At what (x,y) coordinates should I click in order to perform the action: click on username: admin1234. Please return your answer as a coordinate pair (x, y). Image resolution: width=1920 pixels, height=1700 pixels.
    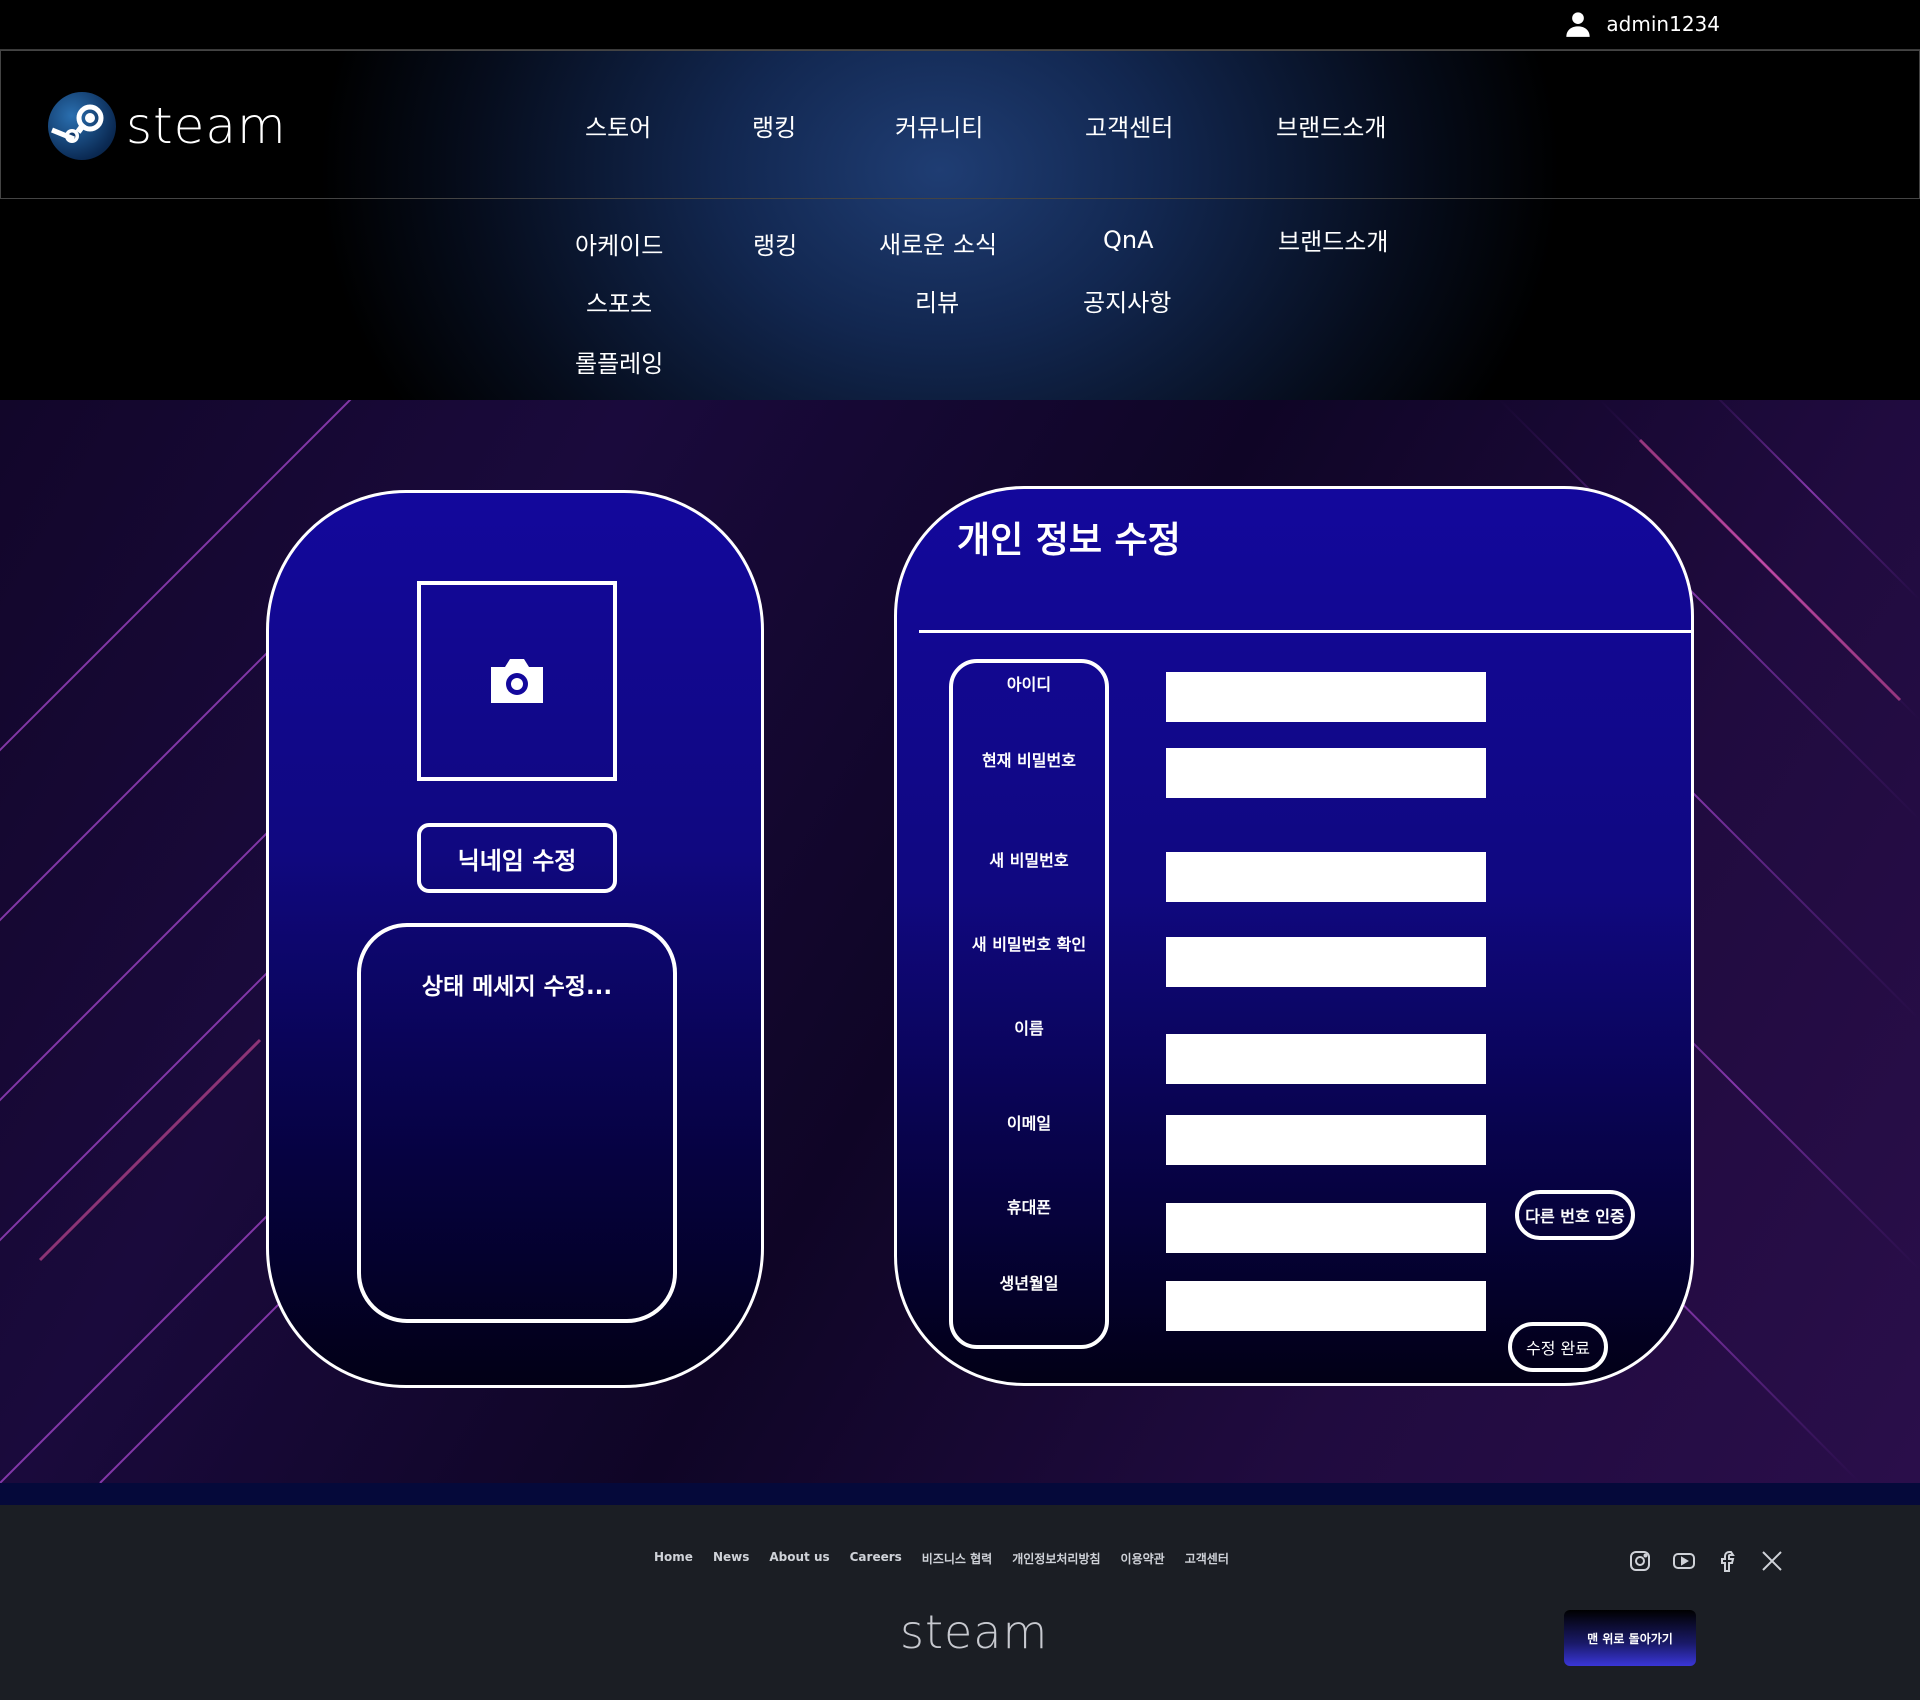
    Looking at the image, I should click on (1663, 24).